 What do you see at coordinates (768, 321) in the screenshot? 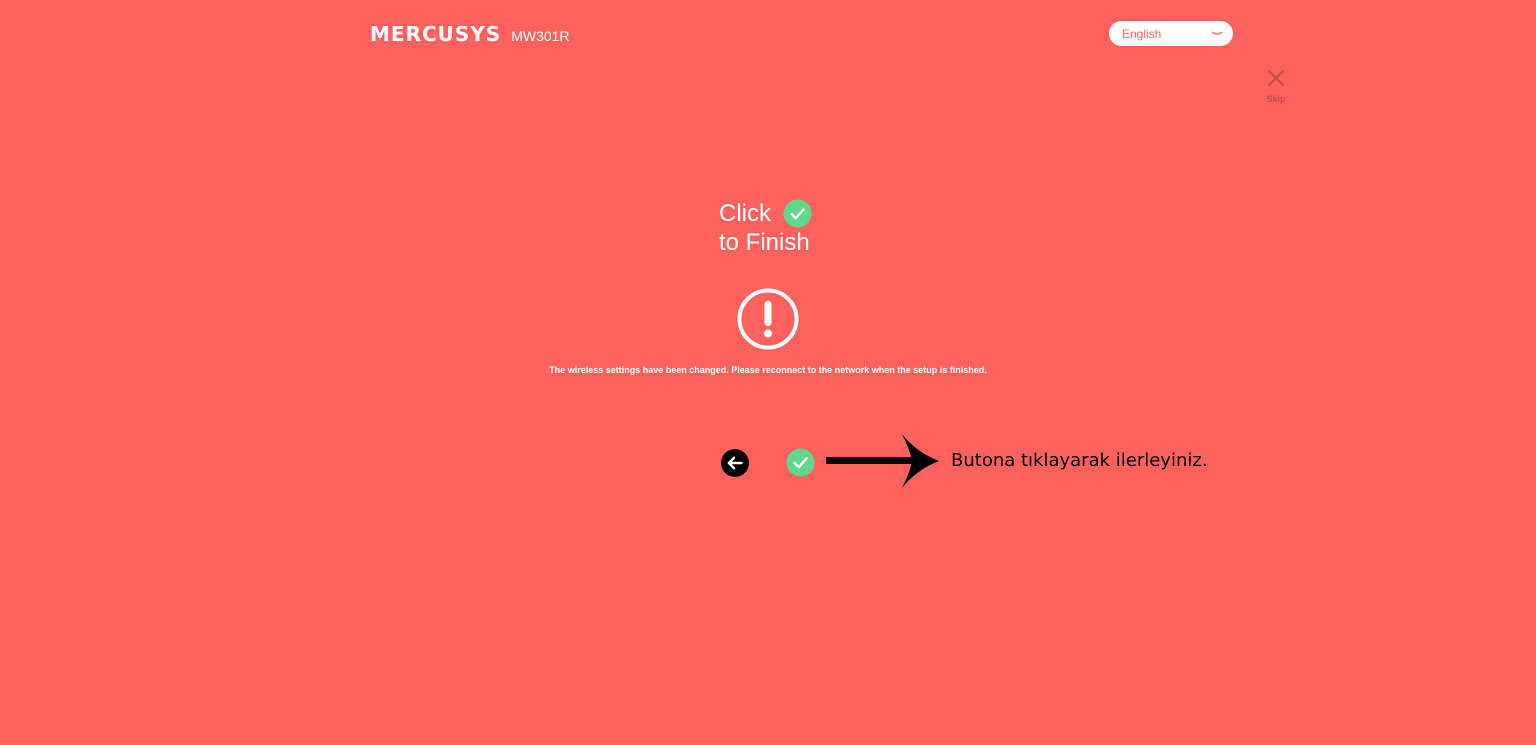
I see `exclamation-circle-icon` at bounding box center [768, 321].